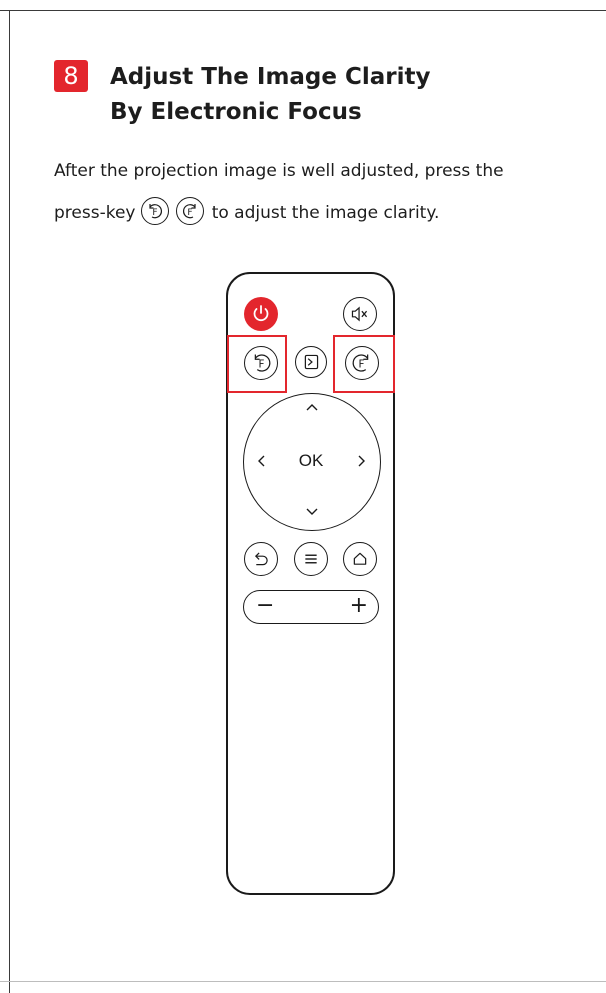  Describe the element at coordinates (360, 314) in the screenshot. I see `mute-icon` at that location.